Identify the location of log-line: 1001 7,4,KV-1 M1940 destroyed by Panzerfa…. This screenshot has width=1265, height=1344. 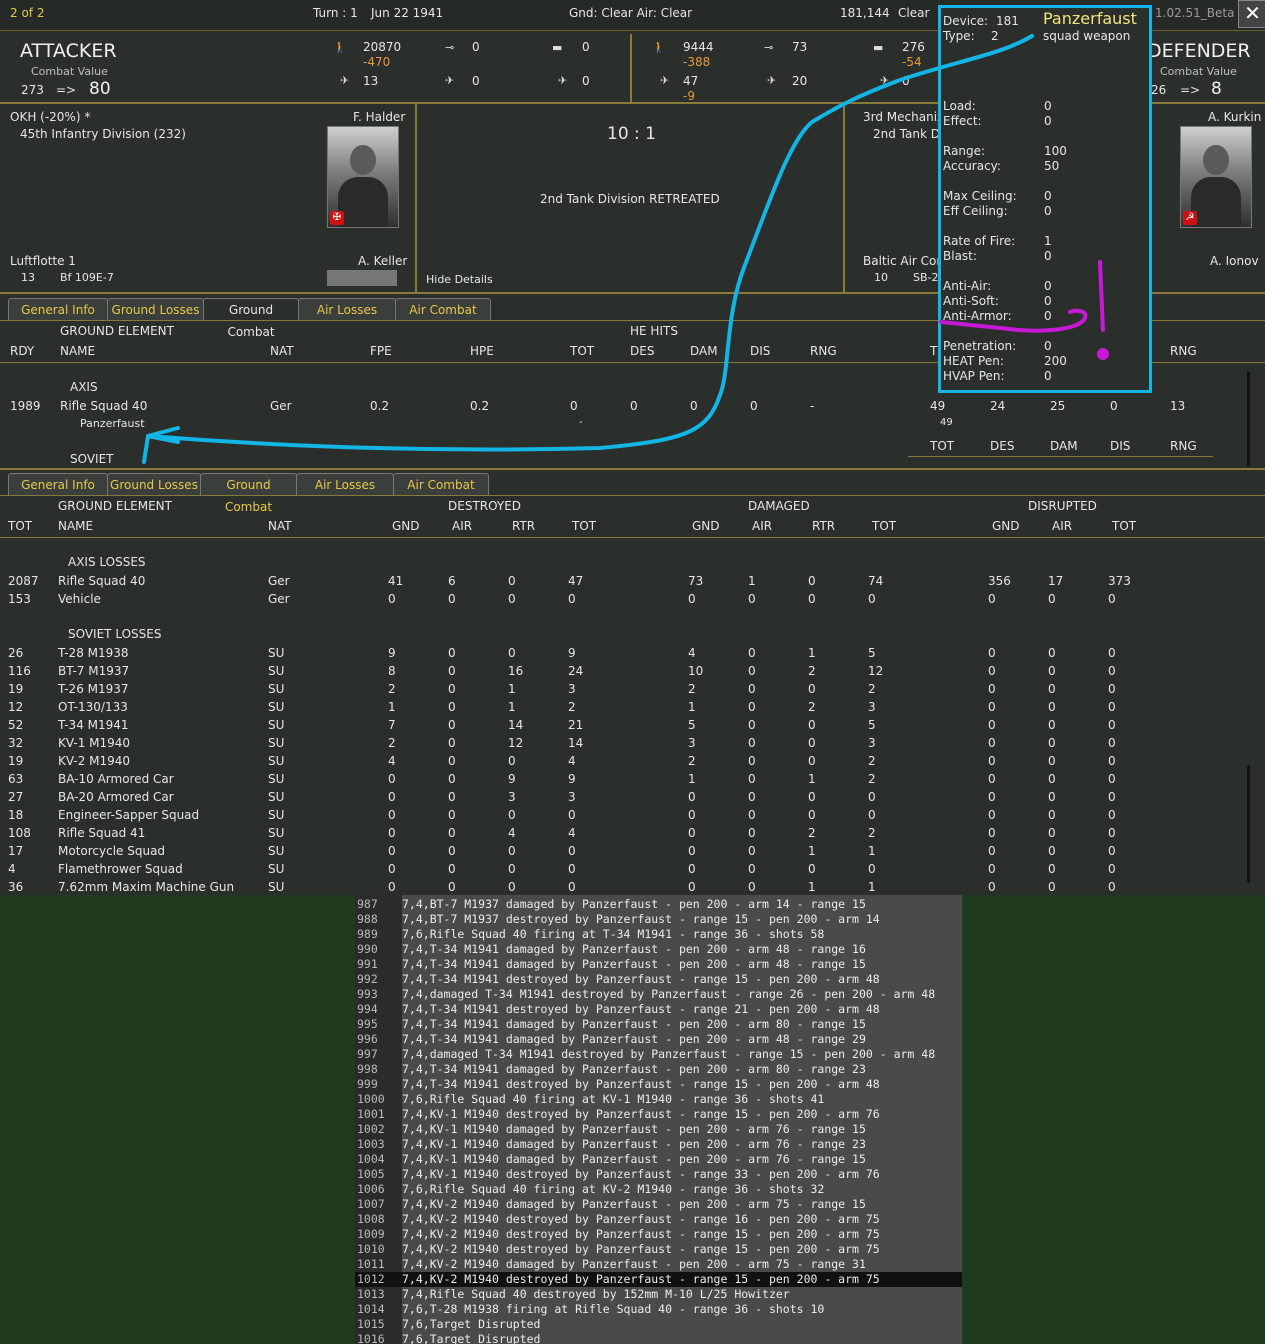
(658, 1114).